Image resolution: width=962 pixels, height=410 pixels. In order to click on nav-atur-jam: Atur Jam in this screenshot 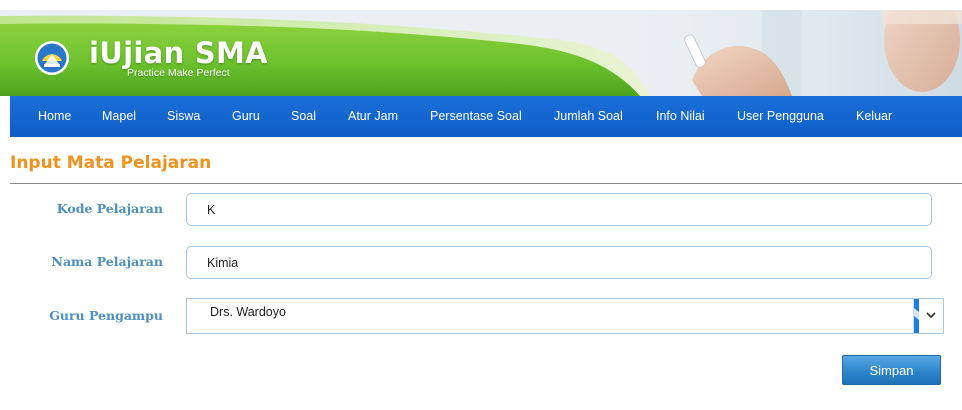, I will do `click(373, 116)`.